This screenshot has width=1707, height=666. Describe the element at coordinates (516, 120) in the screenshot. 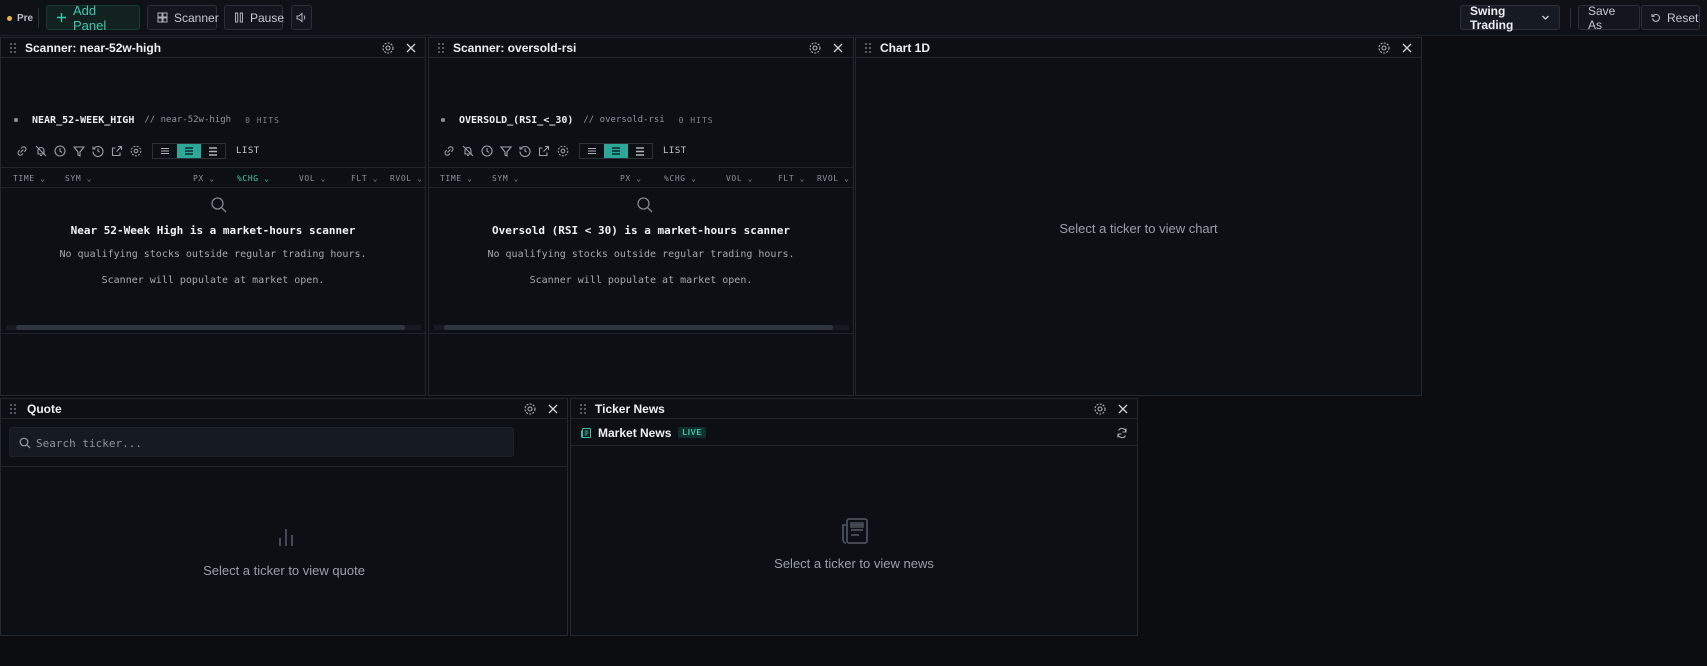

I see `scanner-id: OVERSOLD_(RSI_<_30)` at that location.